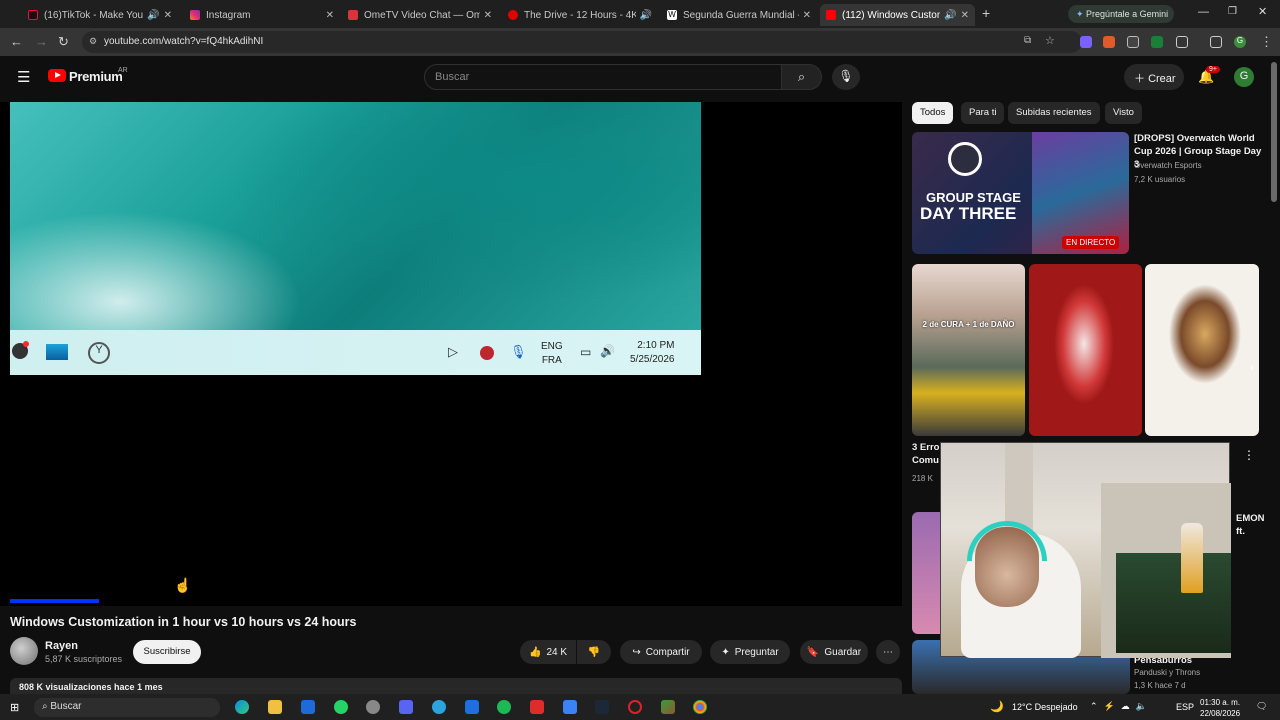  What do you see at coordinates (1121, 706) in the screenshot?
I see `system-tray-icons: ⌃⚡☁🔈` at bounding box center [1121, 706].